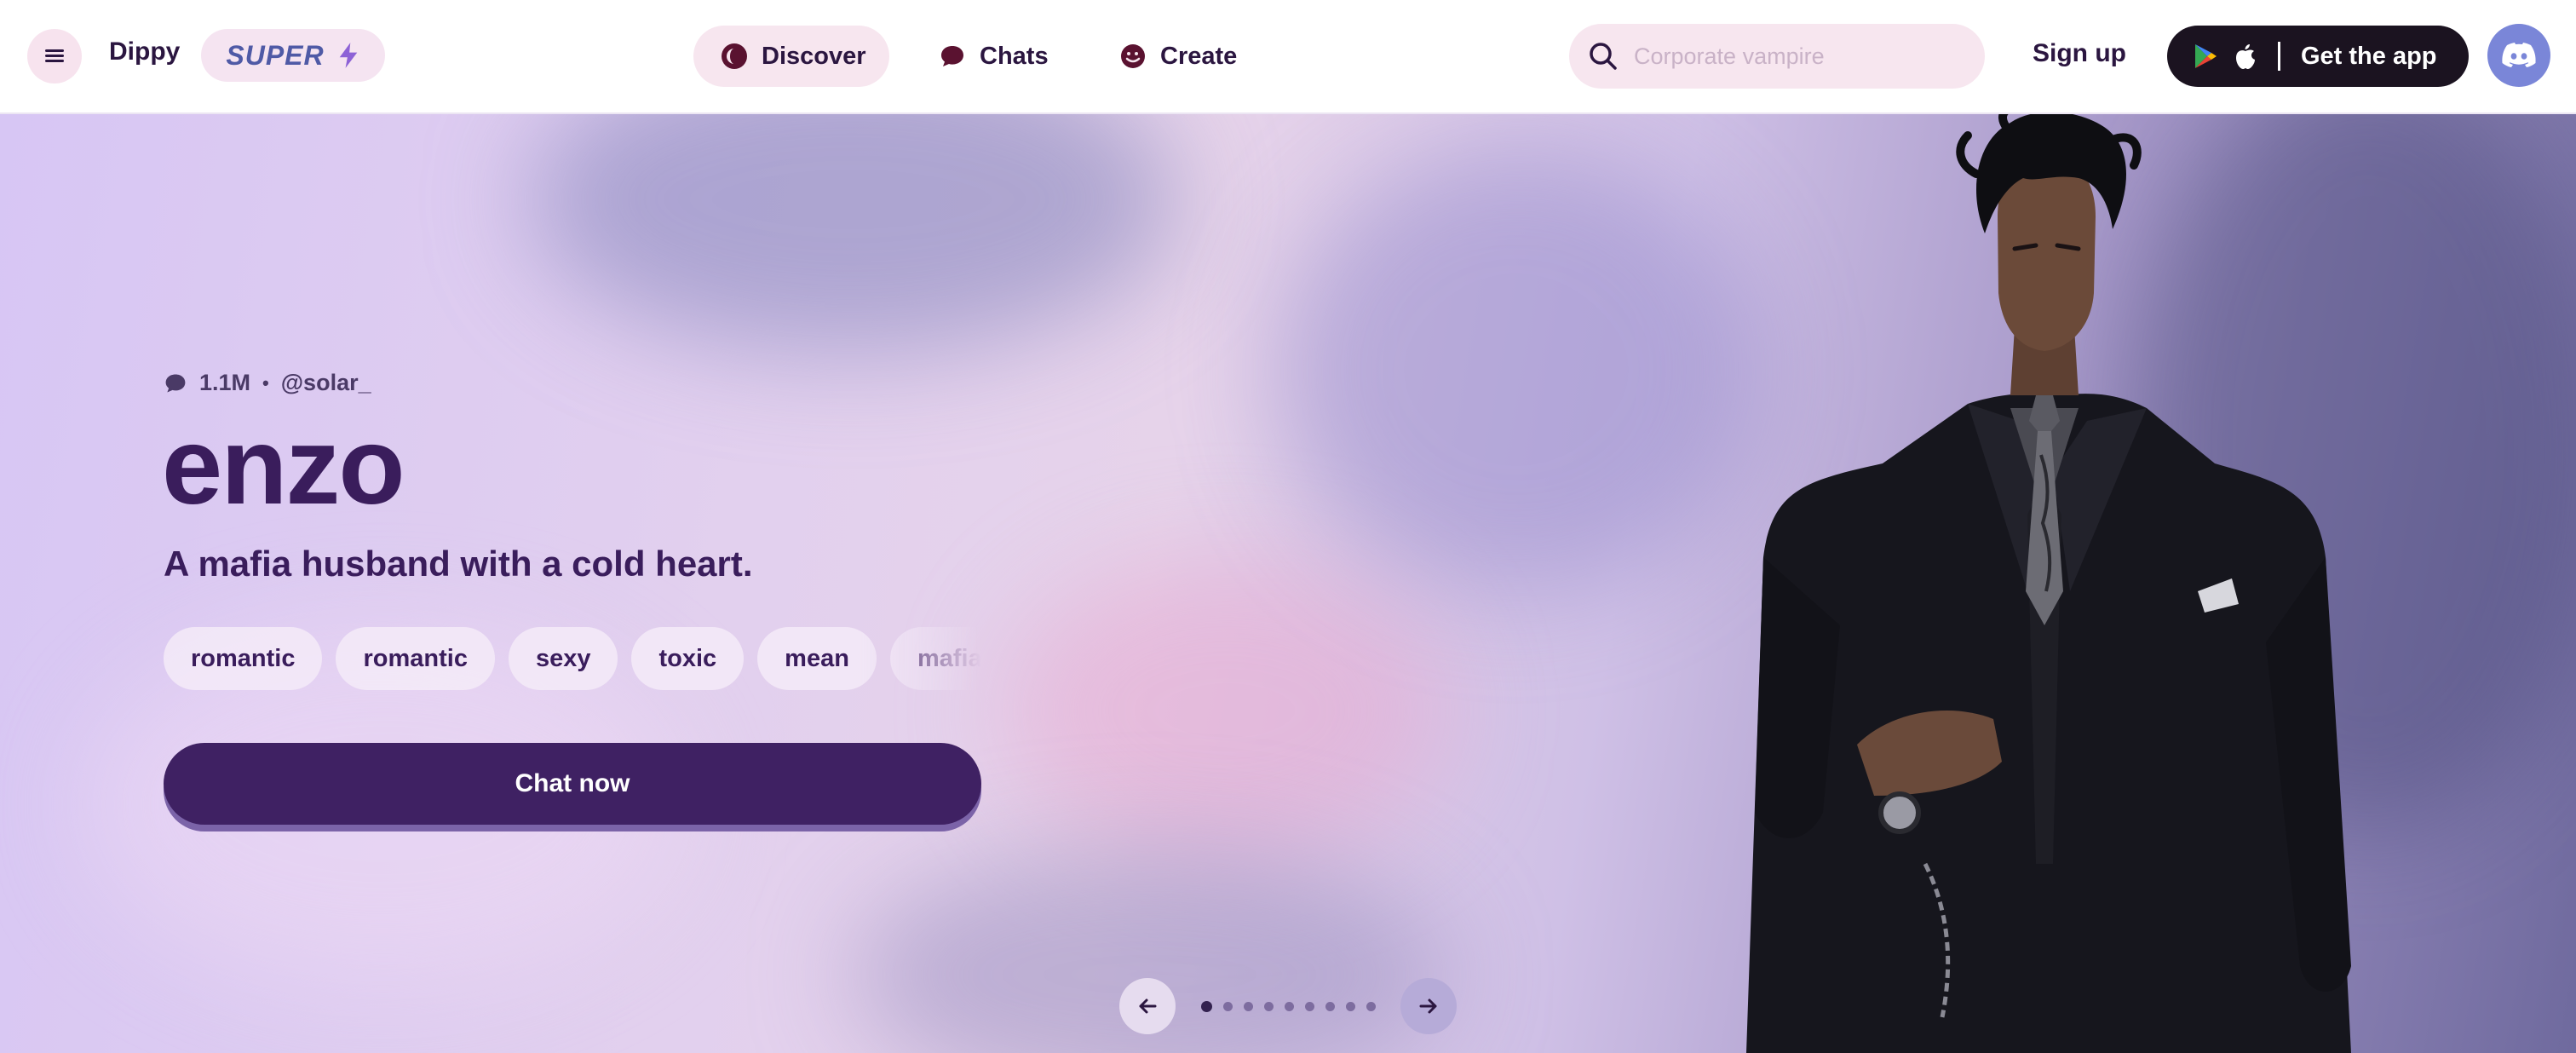 This screenshot has width=2576, height=1053. Describe the element at coordinates (688, 658) in the screenshot. I see `tag-chip: toxic` at that location.